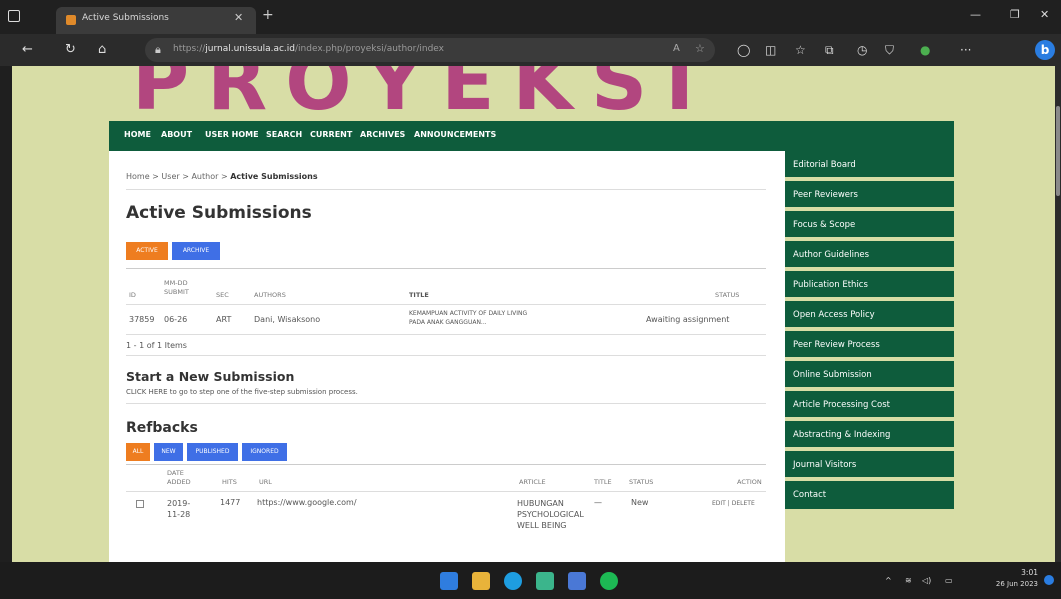  Describe the element at coordinates (1014, 584) in the screenshot. I see `clock-date: 26 Jun 2023` at that location.